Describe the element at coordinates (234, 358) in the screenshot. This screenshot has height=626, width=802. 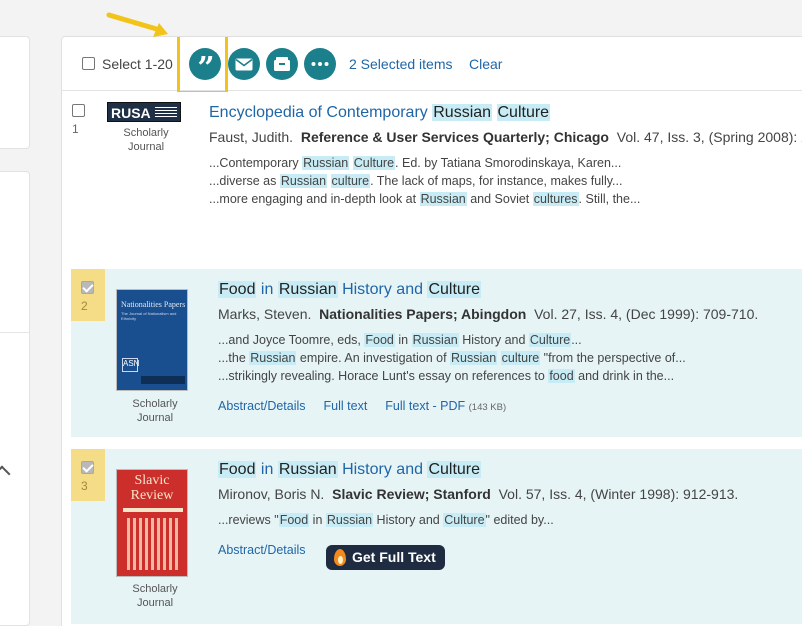
I see `text-segment: ...the` at that location.